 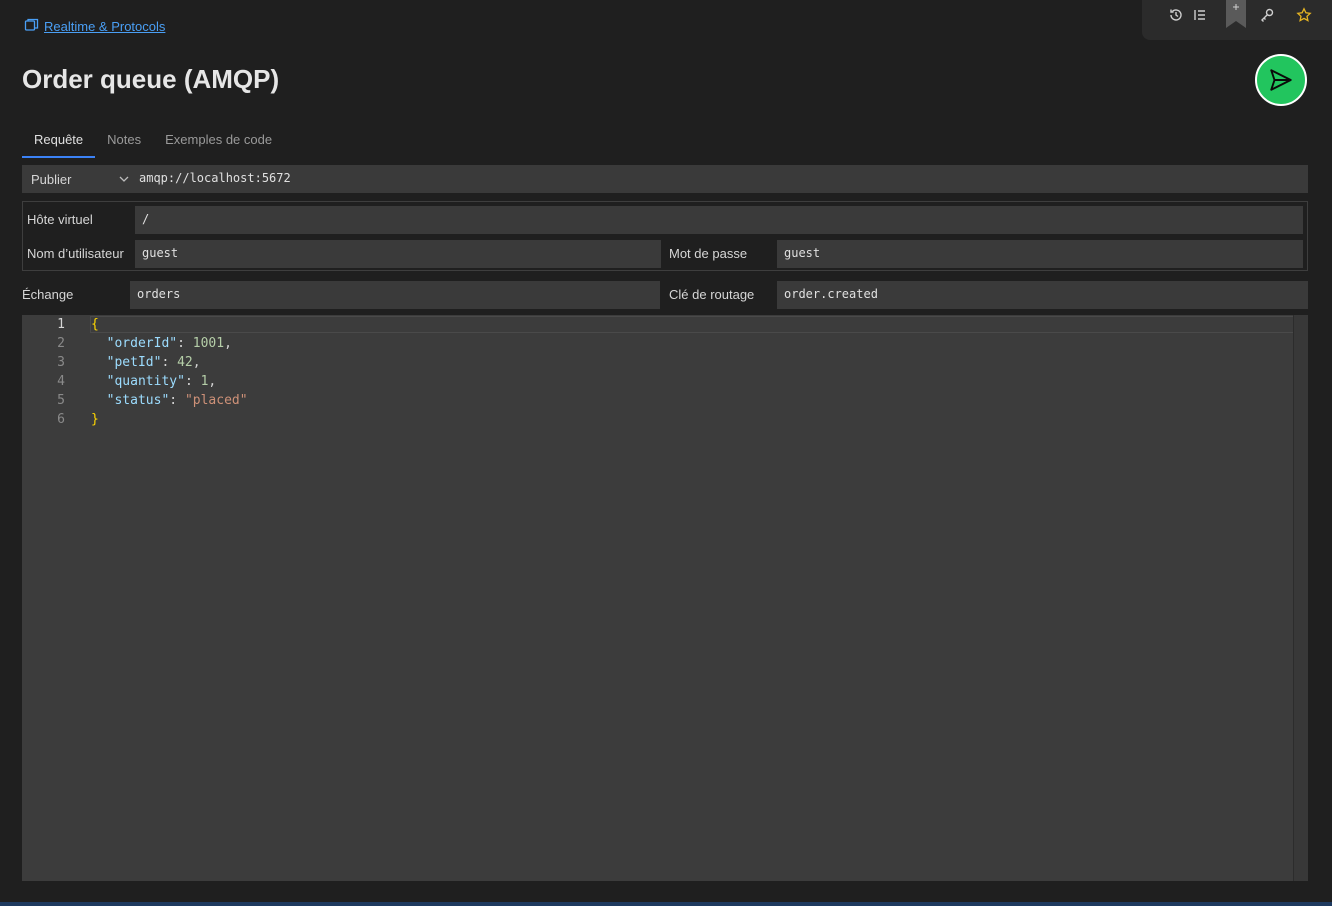 I want to click on line-number: 4, so click(x=61, y=381).